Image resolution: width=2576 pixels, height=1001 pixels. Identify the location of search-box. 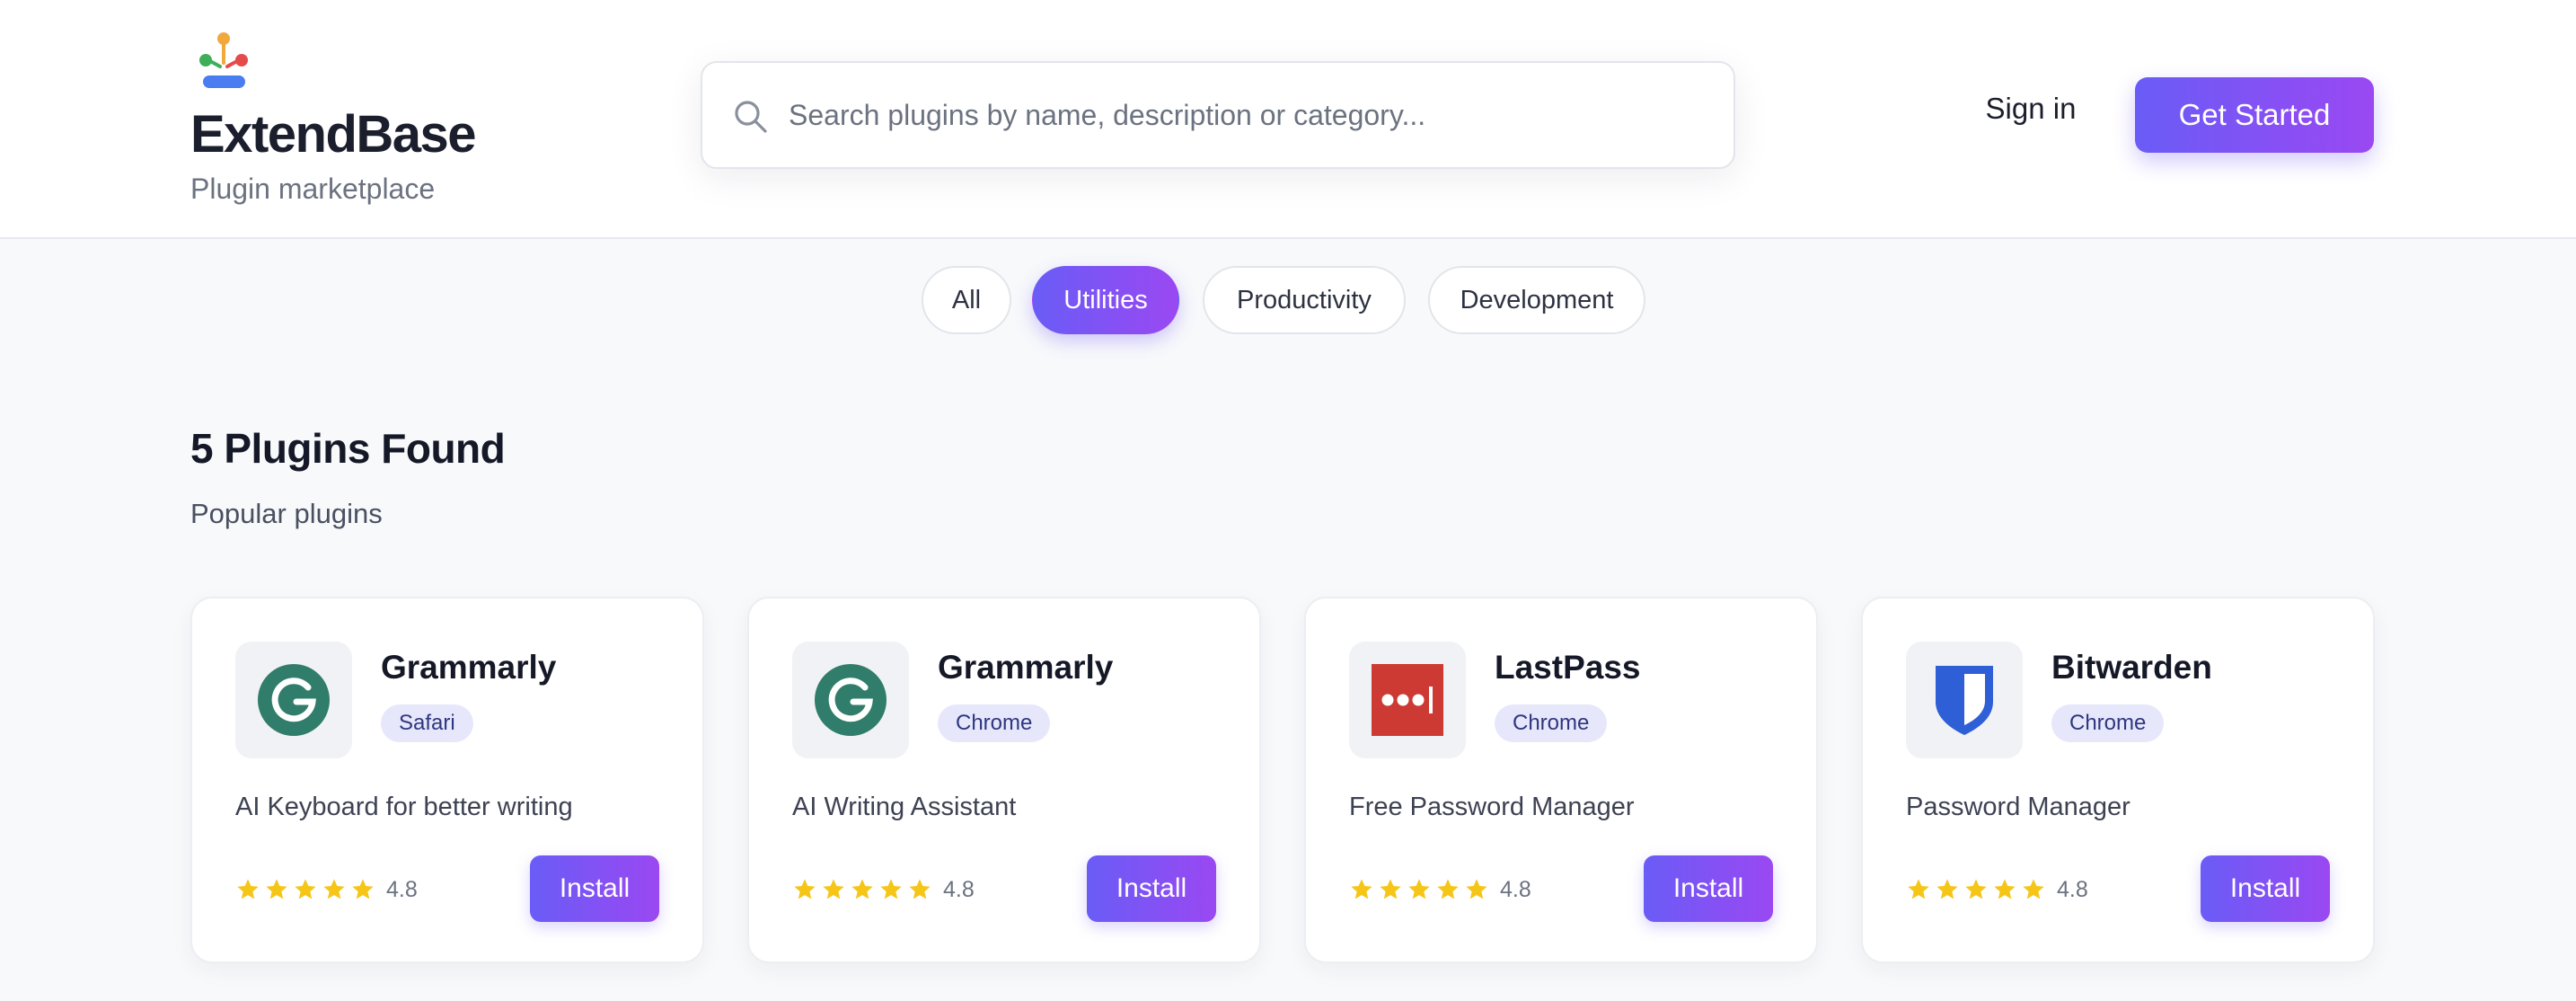
(1218, 115).